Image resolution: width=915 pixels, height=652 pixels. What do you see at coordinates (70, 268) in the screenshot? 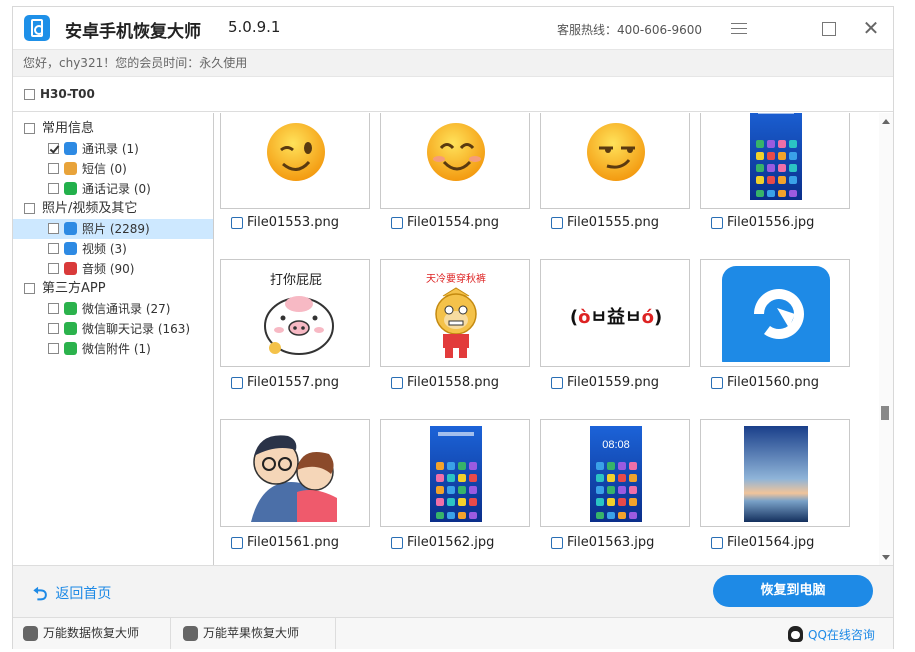
I see `audio-icon` at bounding box center [70, 268].